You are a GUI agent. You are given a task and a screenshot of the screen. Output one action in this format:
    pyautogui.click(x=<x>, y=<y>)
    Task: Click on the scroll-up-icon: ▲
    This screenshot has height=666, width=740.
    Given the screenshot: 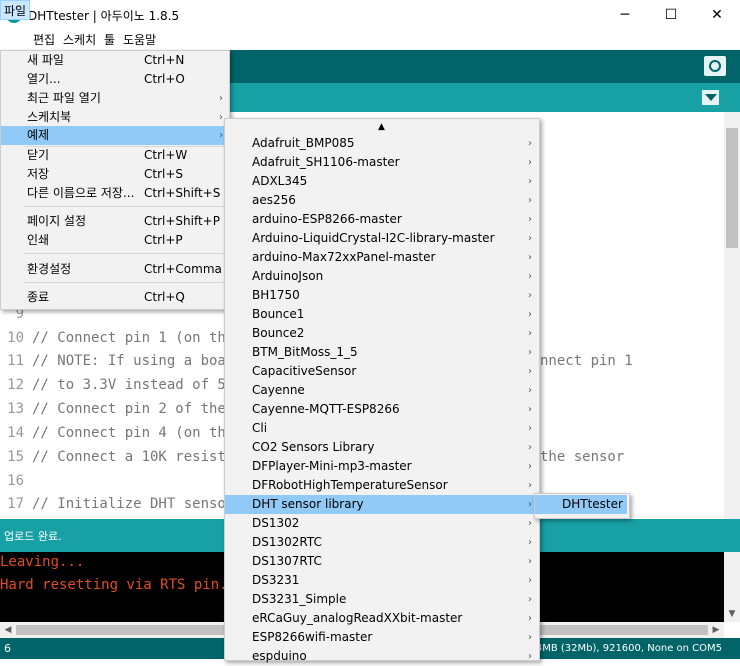 What is the action you would take?
    pyautogui.click(x=381, y=127)
    